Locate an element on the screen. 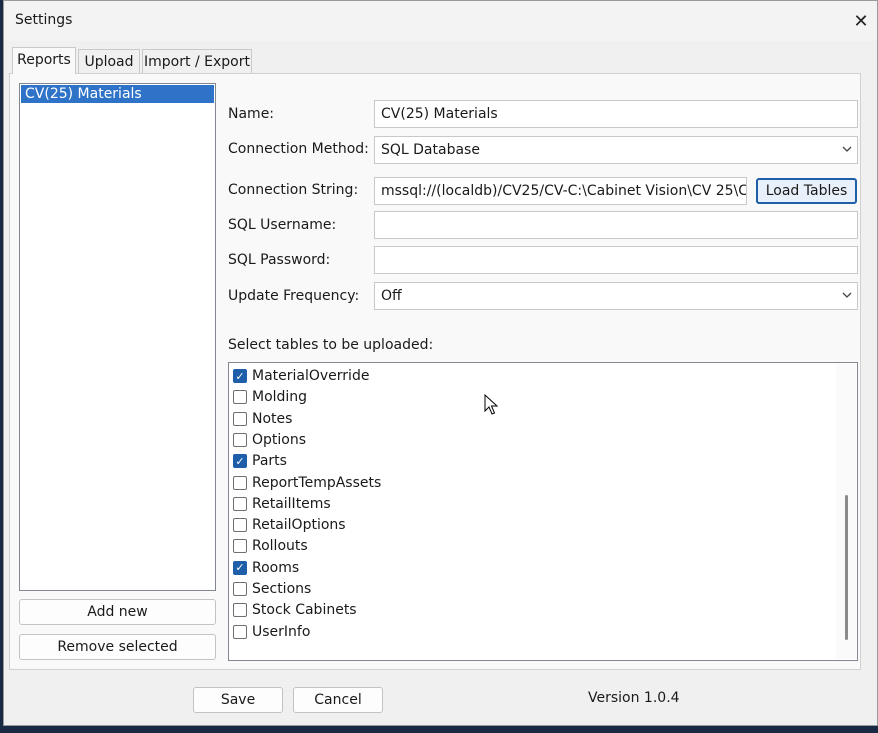 The image size is (878, 733). close-icon: ✕ is located at coordinates (861, 21).